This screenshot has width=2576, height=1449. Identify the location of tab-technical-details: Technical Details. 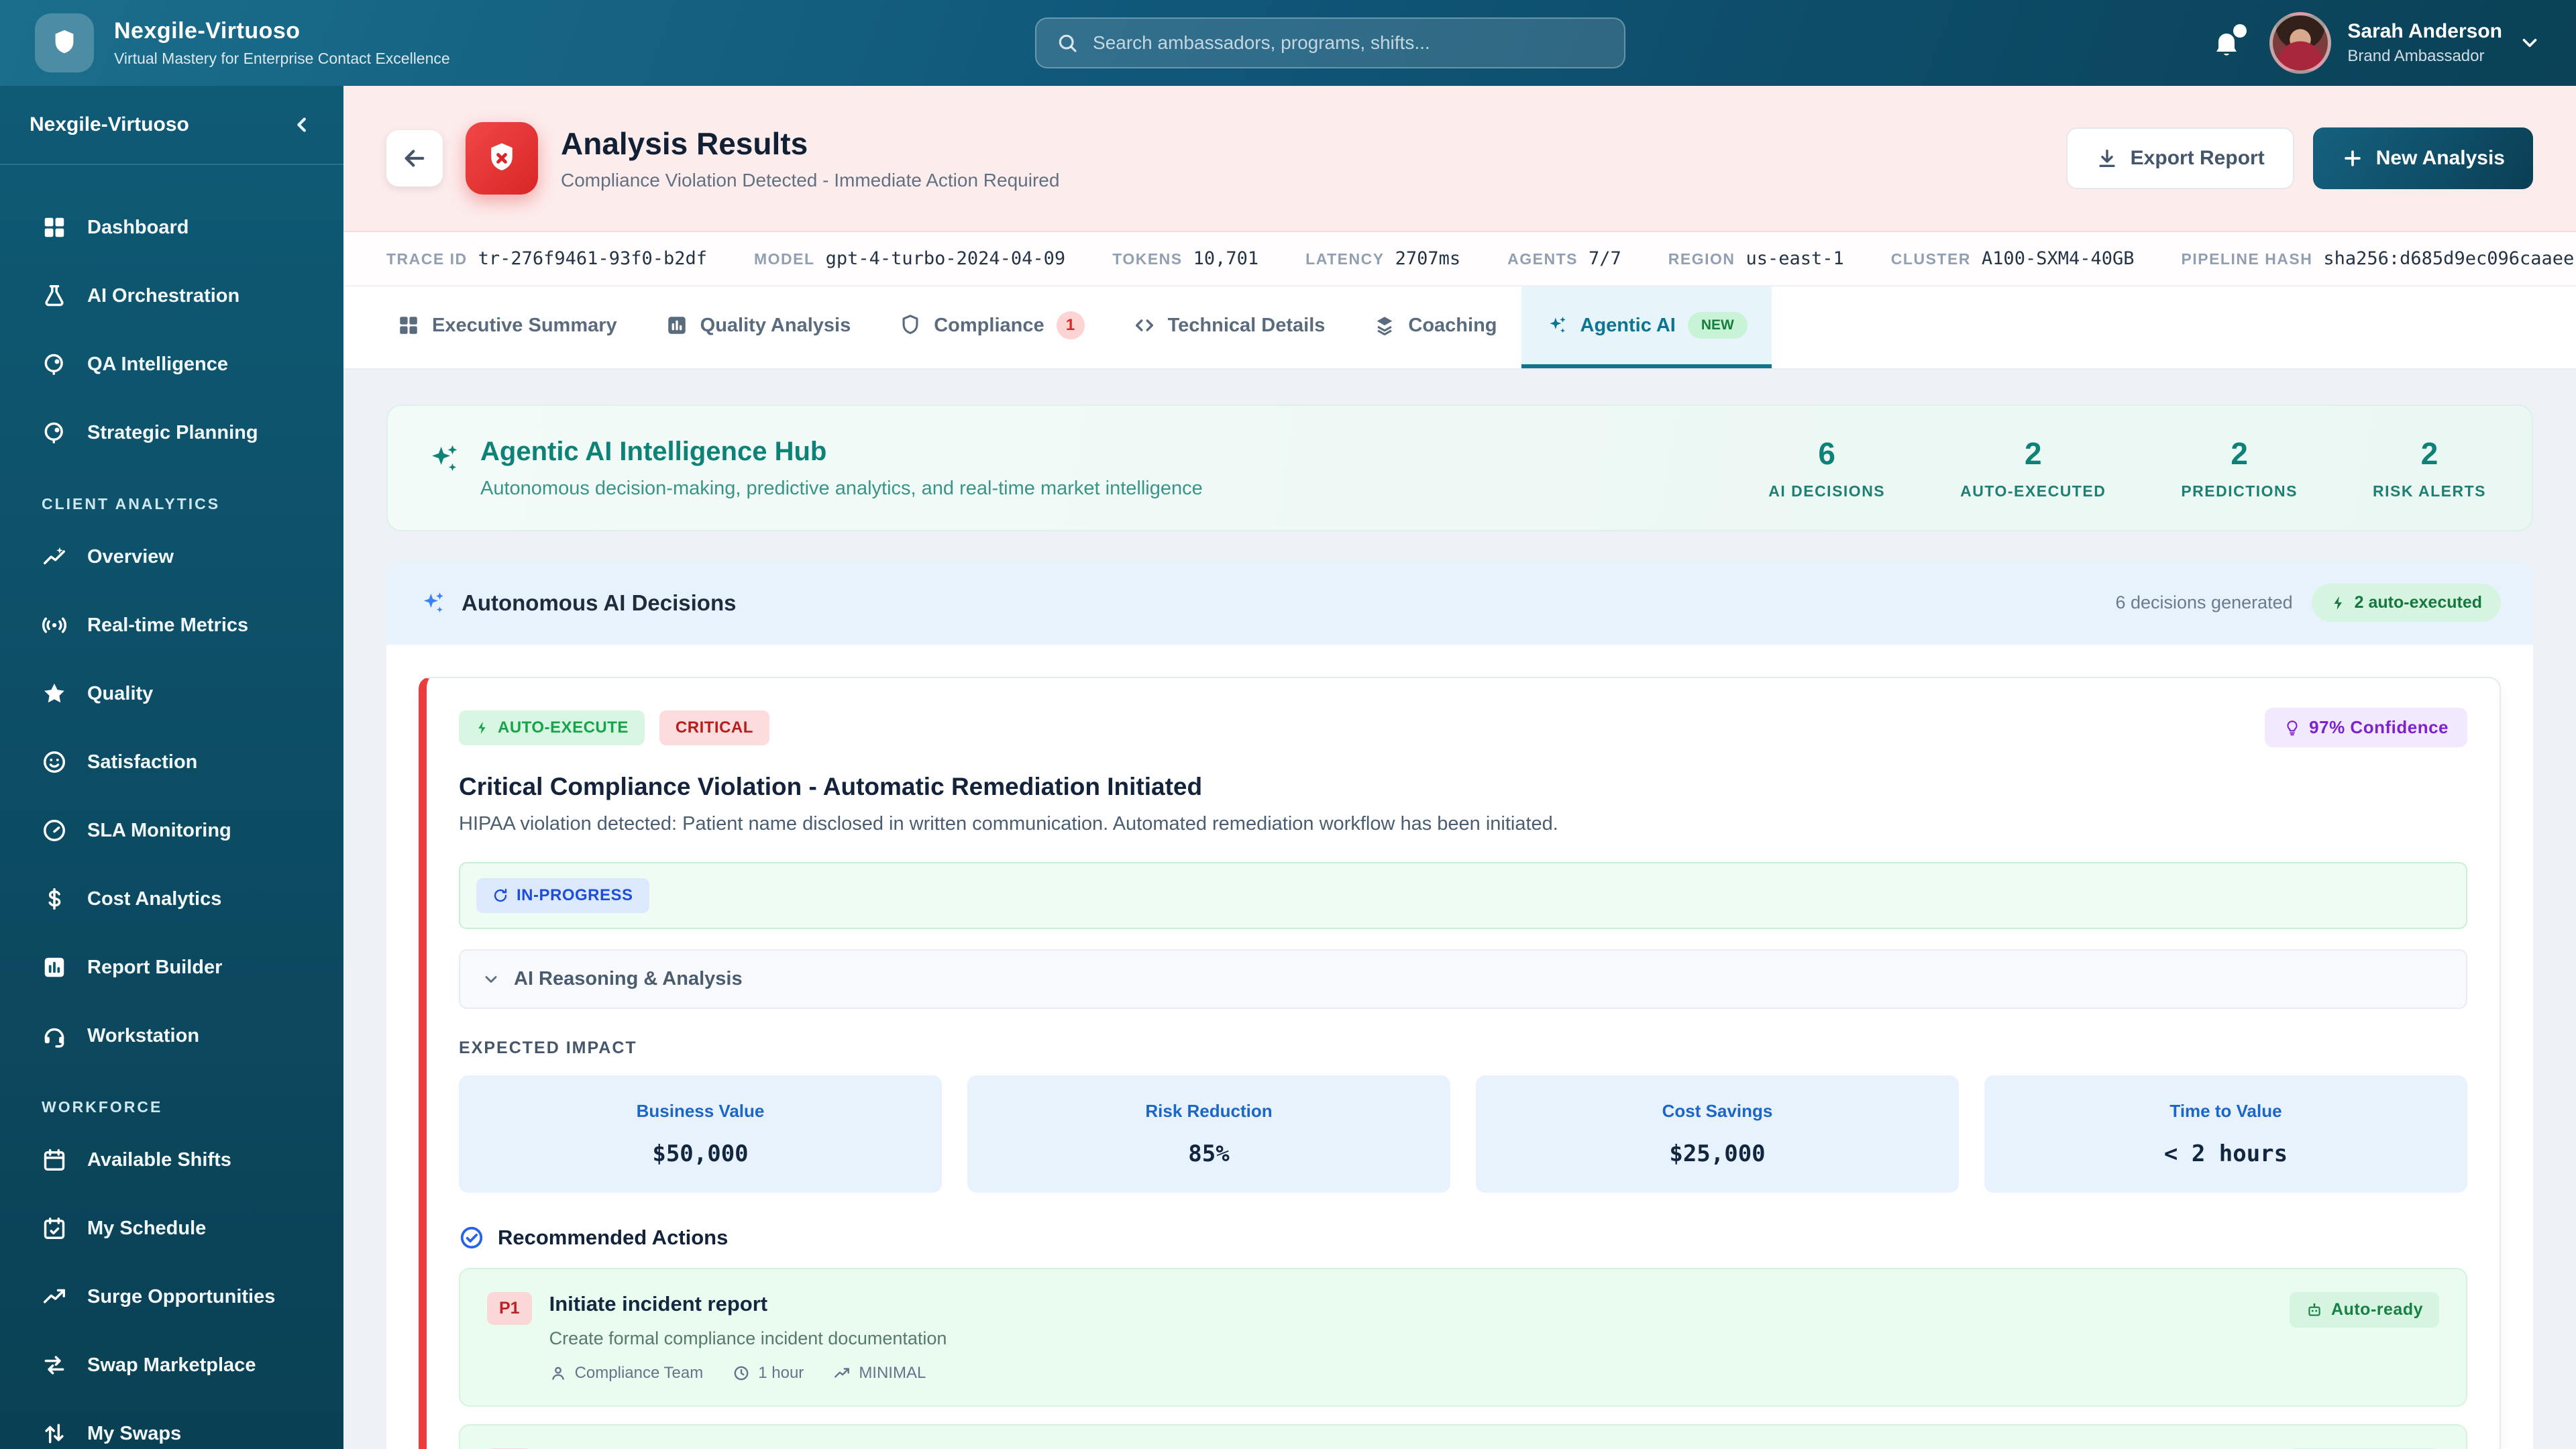
(1229, 327).